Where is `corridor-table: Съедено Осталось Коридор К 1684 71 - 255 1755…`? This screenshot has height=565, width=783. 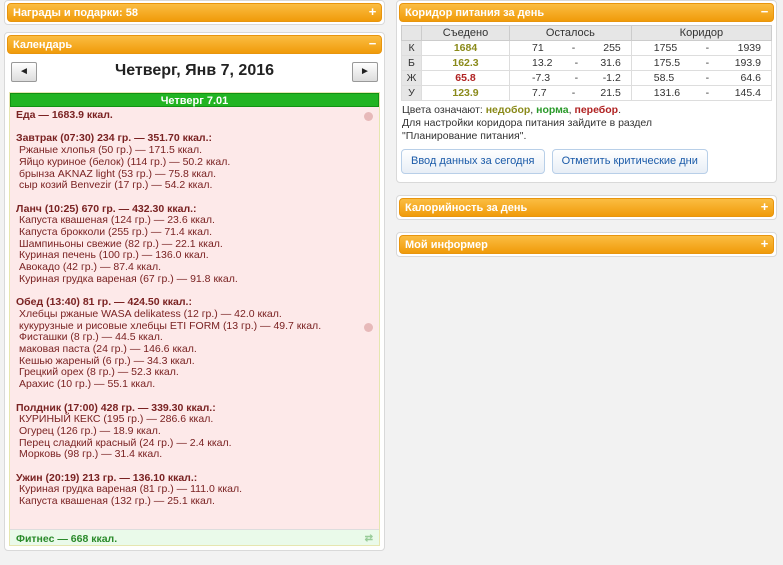
corridor-table: Съедено Осталось Коридор К 1684 71 - 255 1755… is located at coordinates (587, 63).